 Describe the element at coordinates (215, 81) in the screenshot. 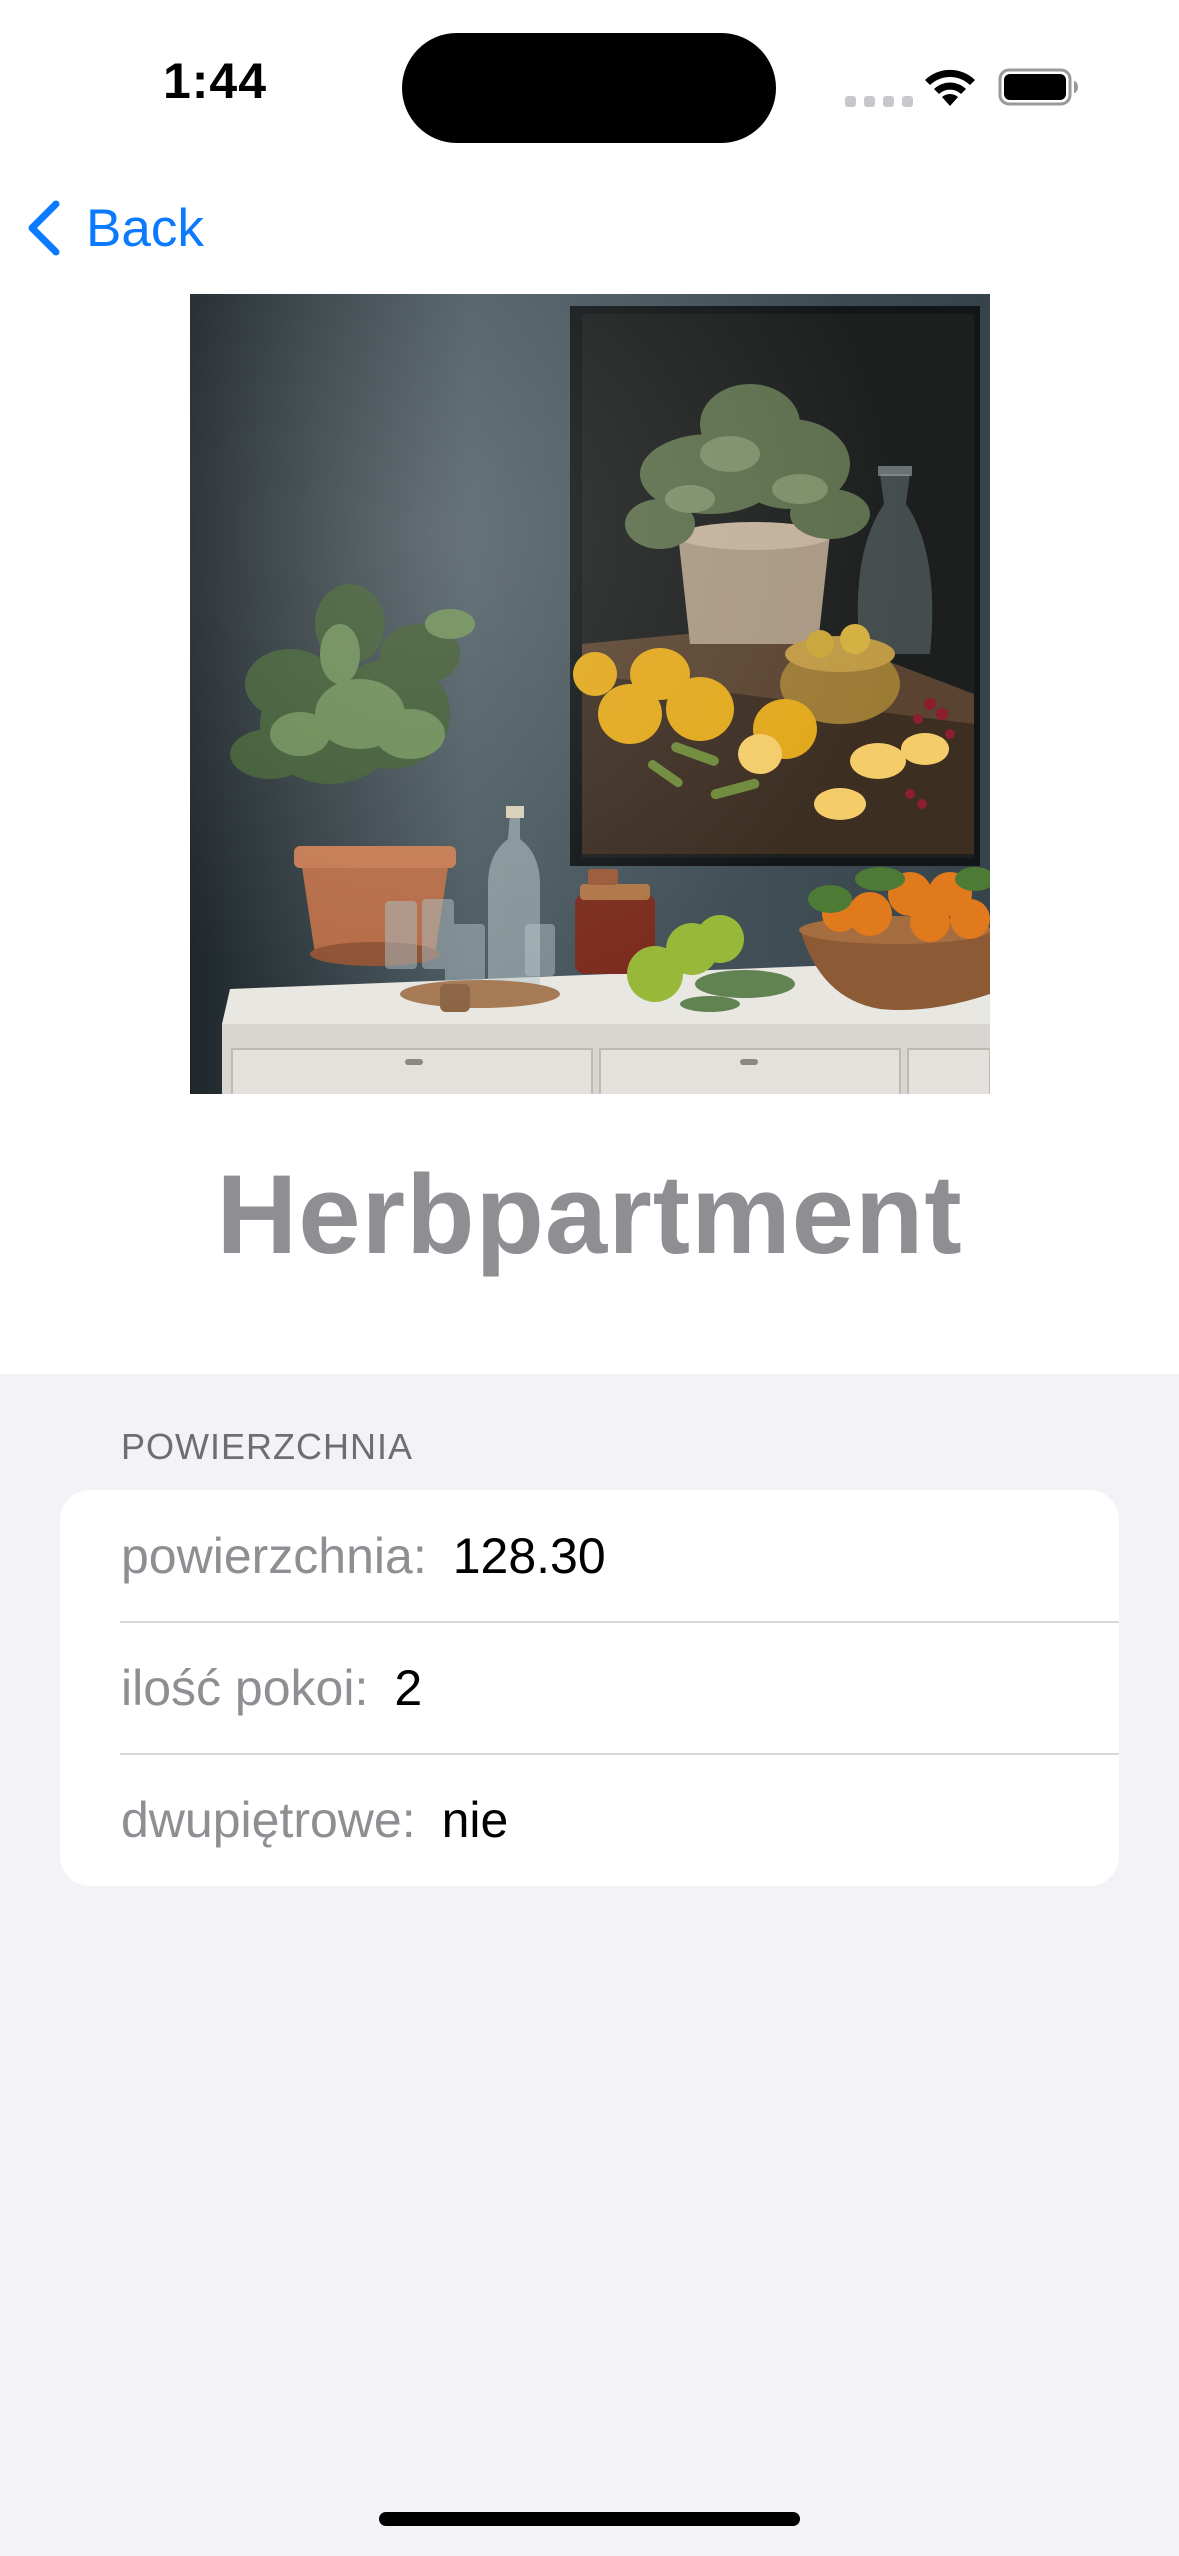

I see `status-time: 1:44` at that location.